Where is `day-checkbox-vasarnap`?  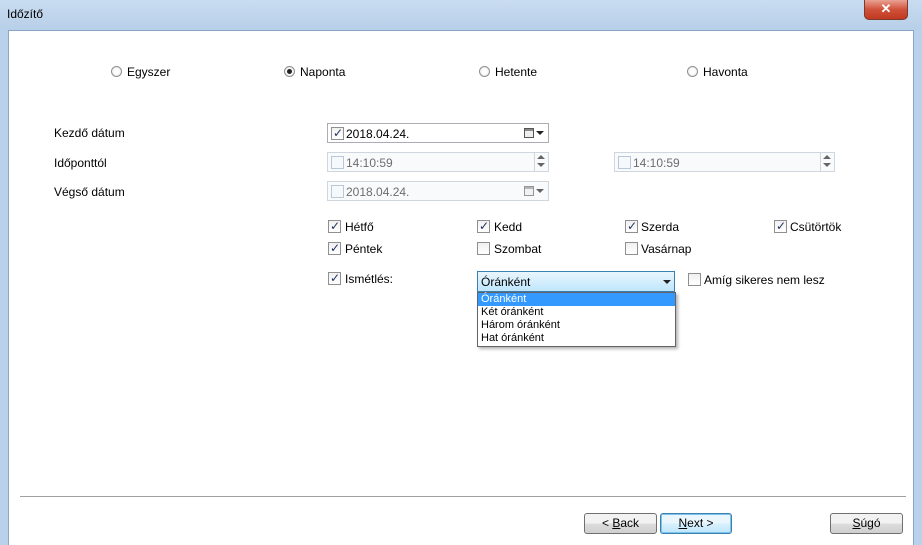
day-checkbox-vasarnap is located at coordinates (631, 248).